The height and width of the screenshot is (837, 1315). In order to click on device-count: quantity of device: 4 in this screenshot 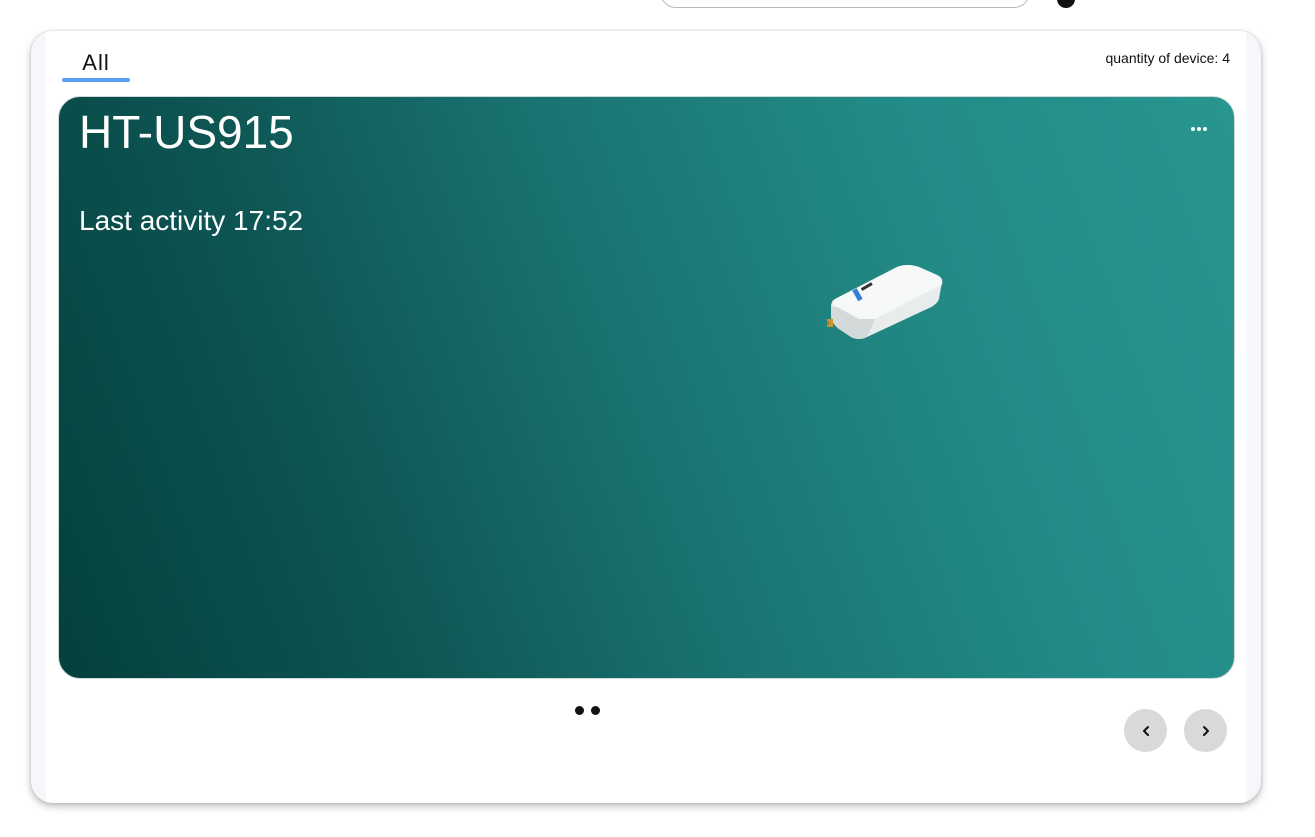, I will do `click(1167, 58)`.